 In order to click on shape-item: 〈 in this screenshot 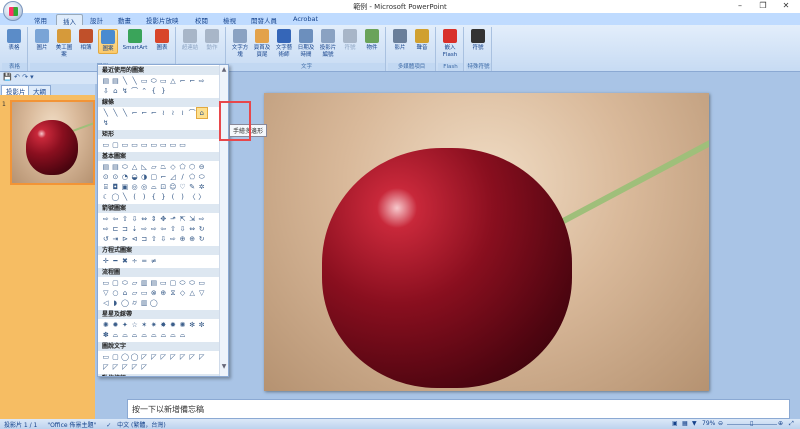, I will do `click(192, 197)`.